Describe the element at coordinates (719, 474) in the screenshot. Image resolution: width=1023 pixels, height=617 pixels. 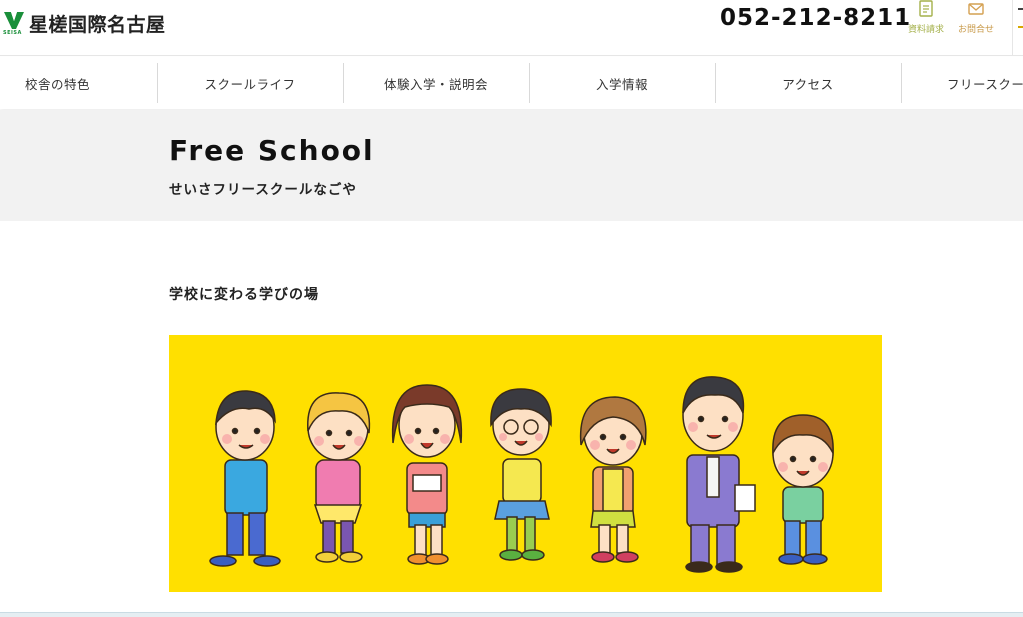
I see `character-teacher` at that location.